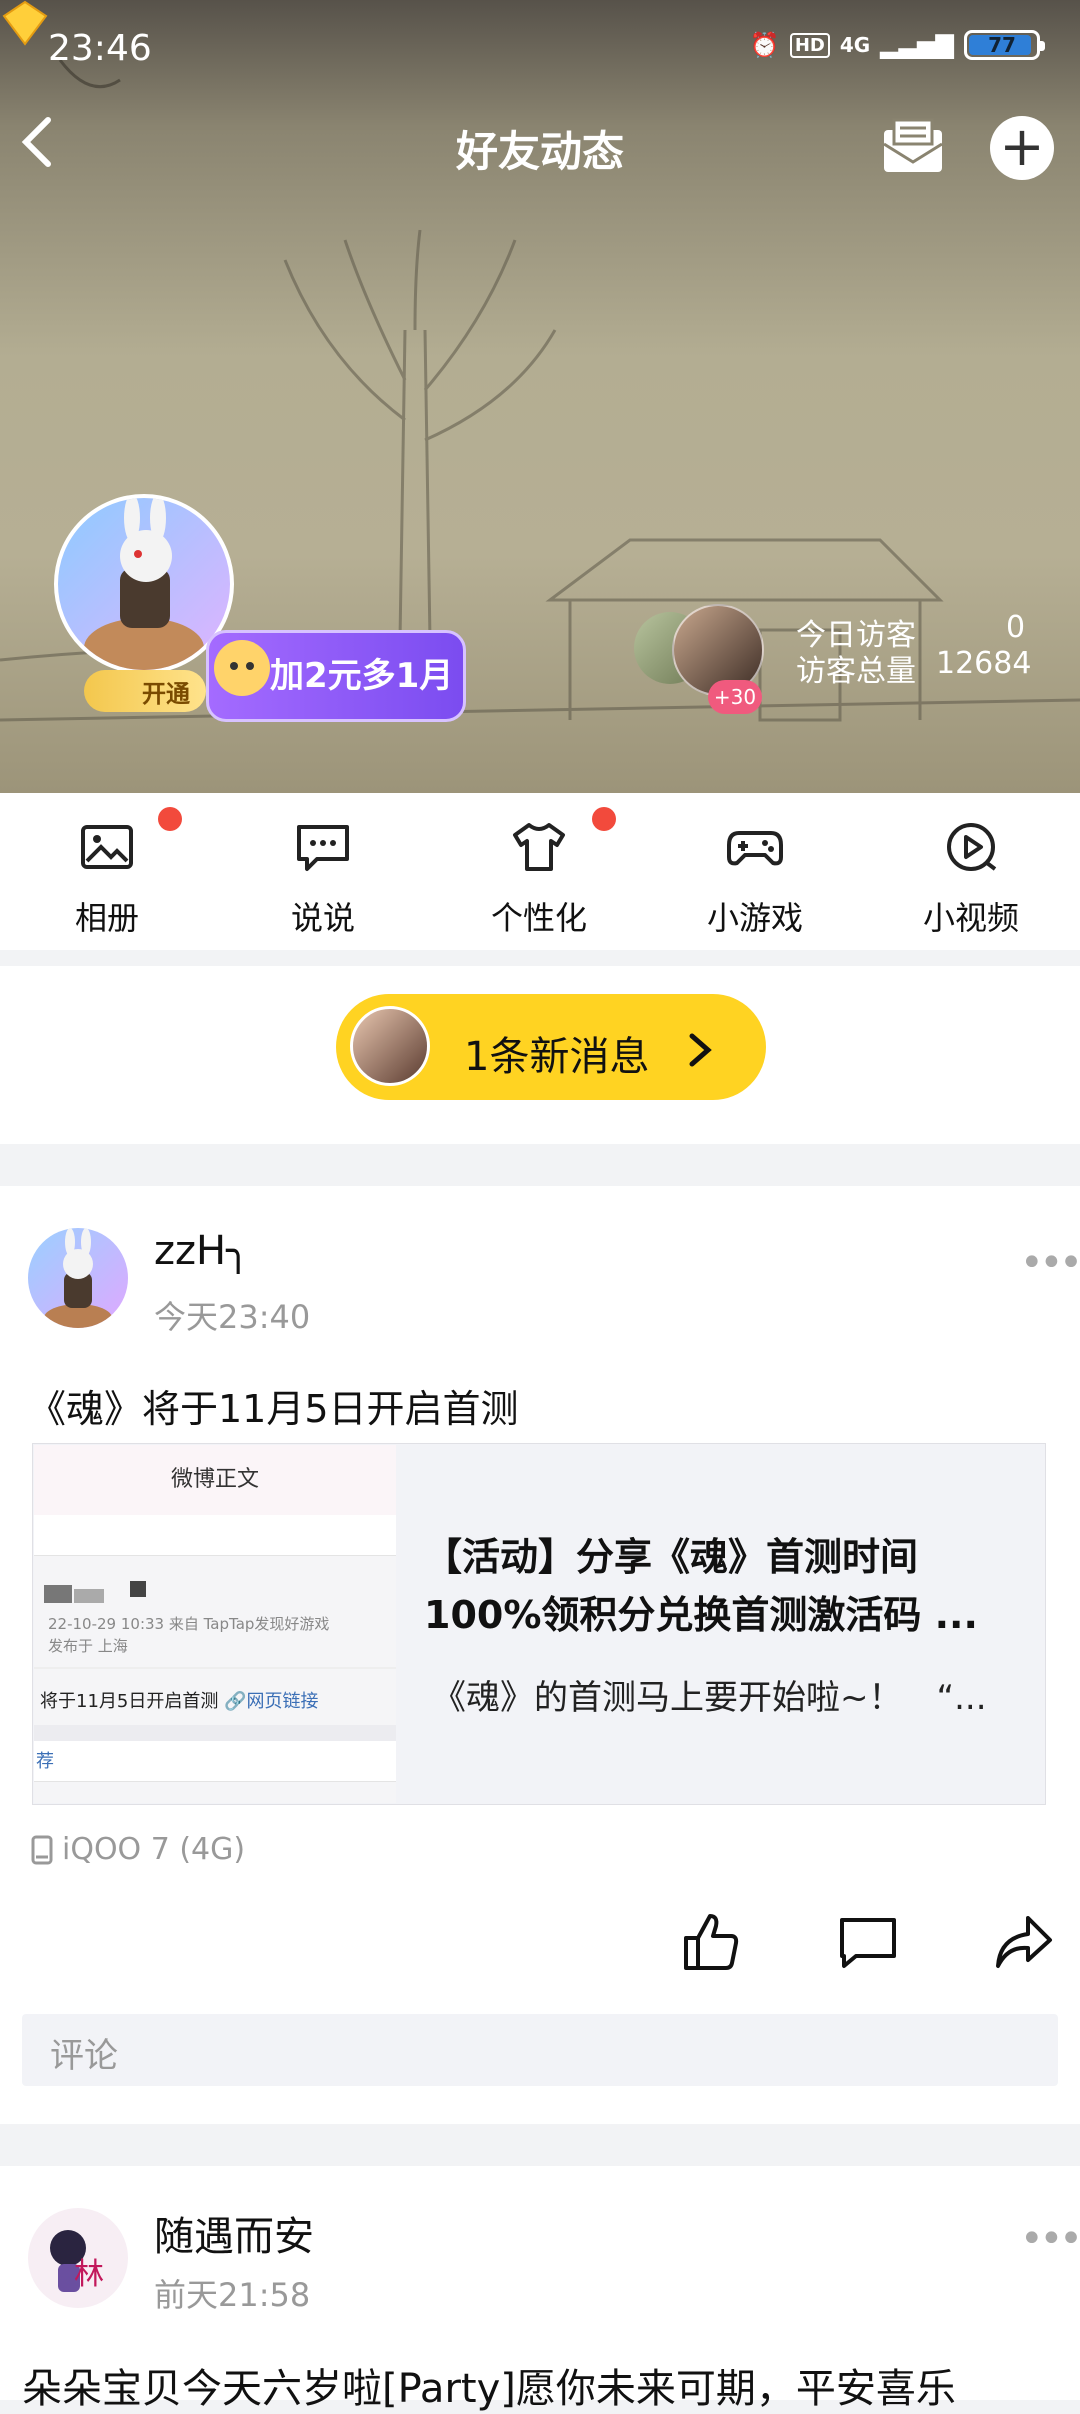 The width and height of the screenshot is (1080, 2414). I want to click on signal-icon: ▂▃▅▇, so click(917, 45).